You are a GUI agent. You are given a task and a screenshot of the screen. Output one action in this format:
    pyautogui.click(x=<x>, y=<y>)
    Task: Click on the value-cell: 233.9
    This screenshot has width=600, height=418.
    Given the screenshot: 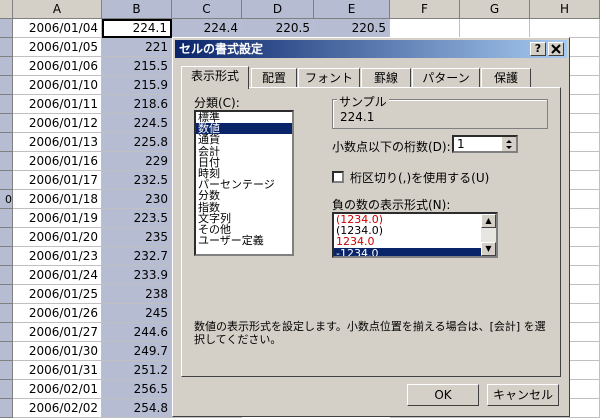 What is the action you would take?
    pyautogui.click(x=137, y=275)
    